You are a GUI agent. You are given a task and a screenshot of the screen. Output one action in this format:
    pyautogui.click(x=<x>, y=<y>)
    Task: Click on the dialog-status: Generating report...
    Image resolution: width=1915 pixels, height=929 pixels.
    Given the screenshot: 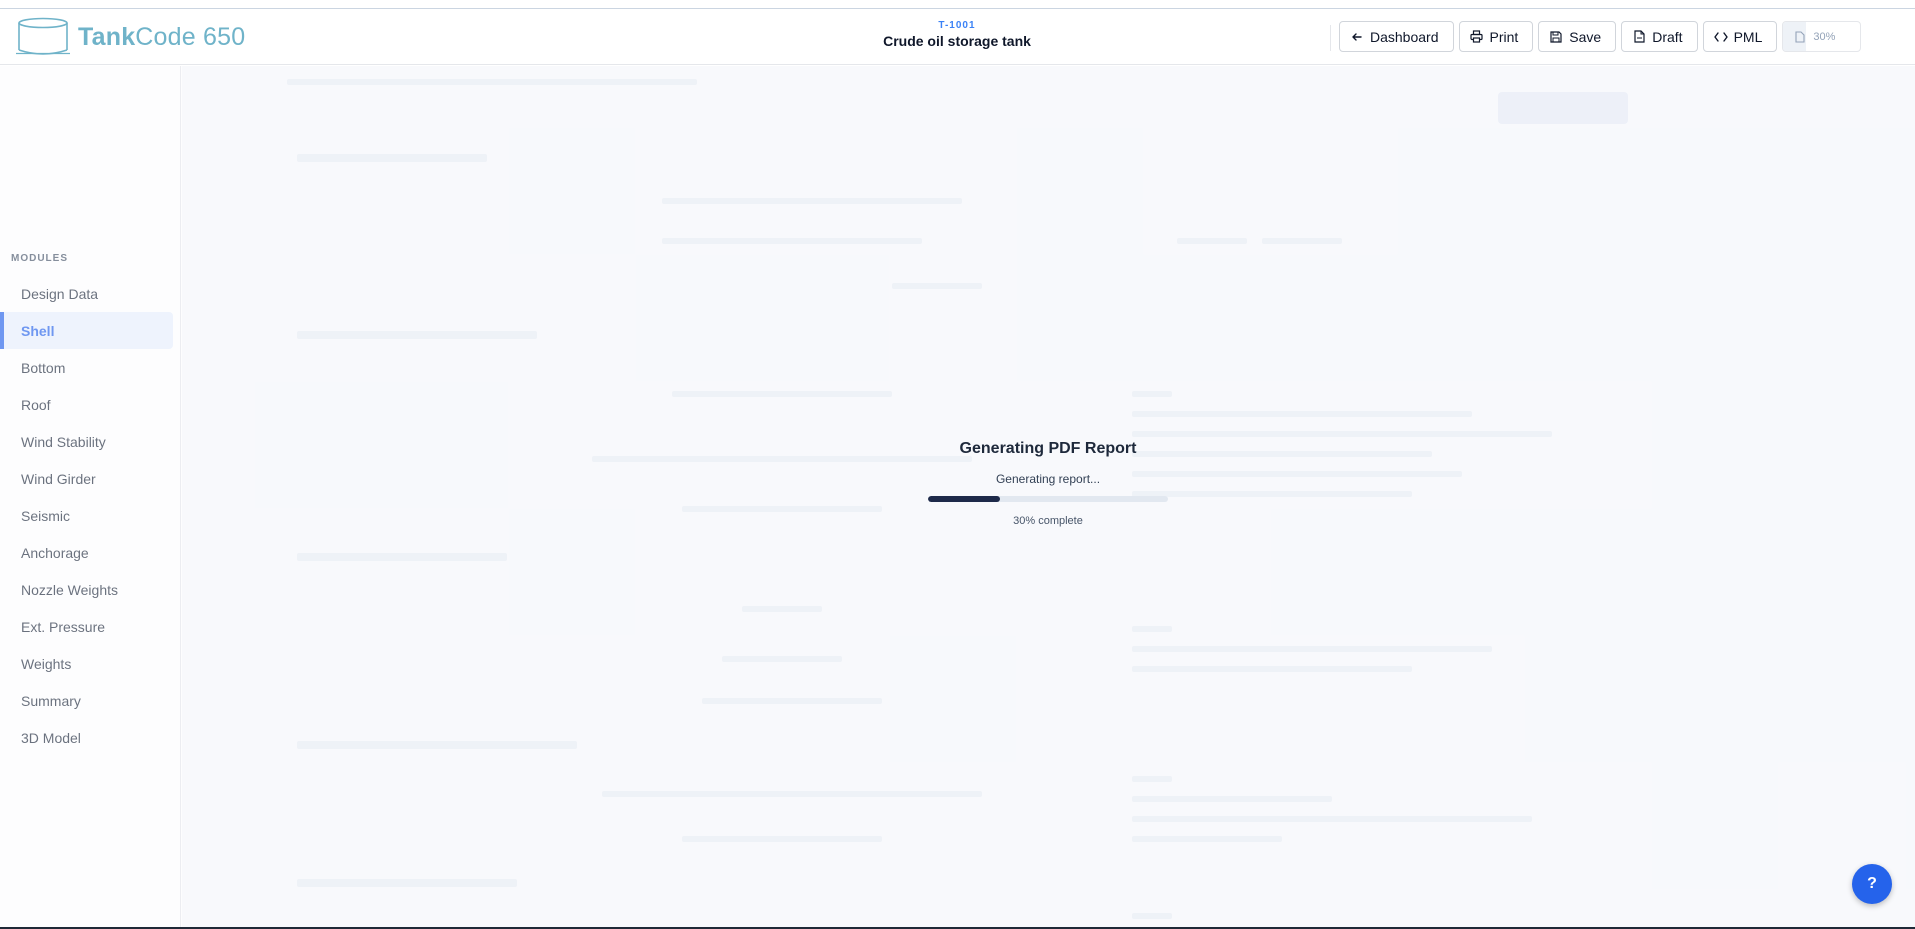 What is the action you would take?
    pyautogui.click(x=1048, y=479)
    